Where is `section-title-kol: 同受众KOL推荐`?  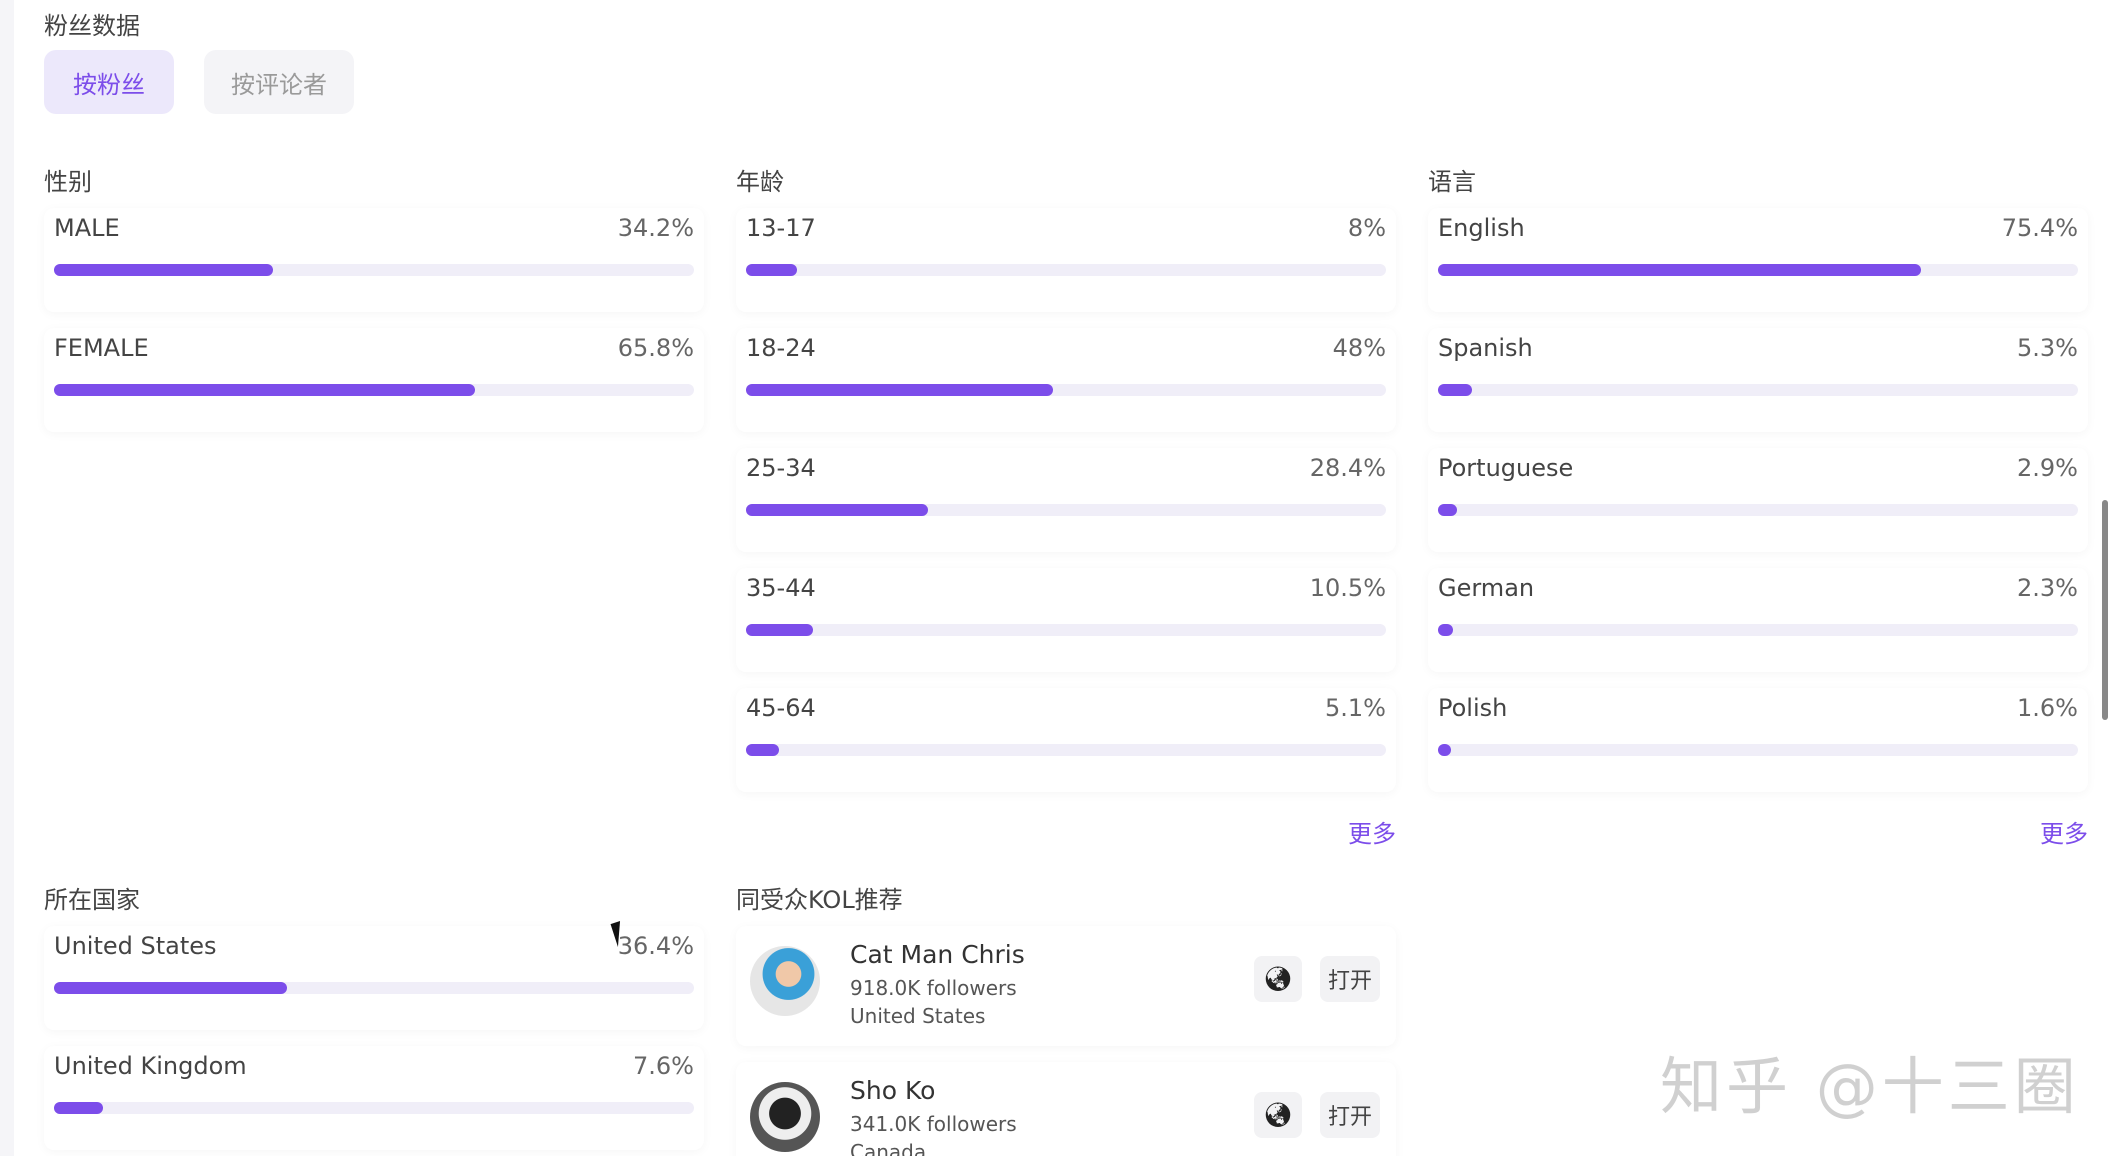 section-title-kol: 同受众KOL推荐 is located at coordinates (819, 900).